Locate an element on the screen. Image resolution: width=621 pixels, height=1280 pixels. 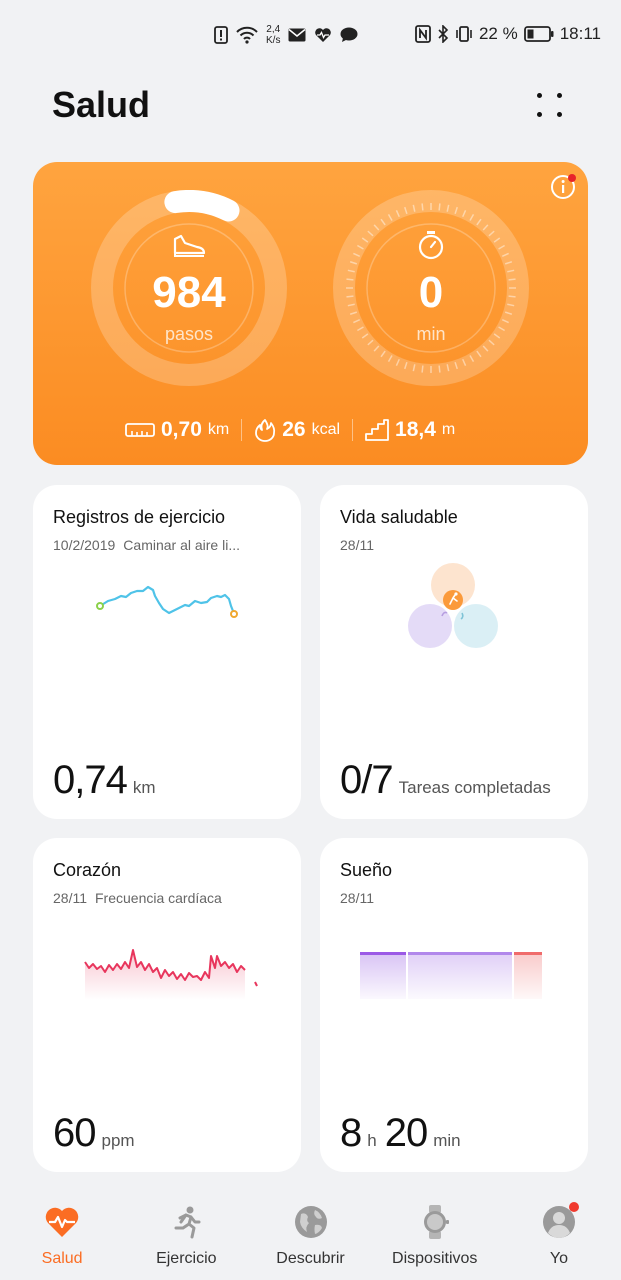
page-title: Salud is located at coordinates (101, 104).